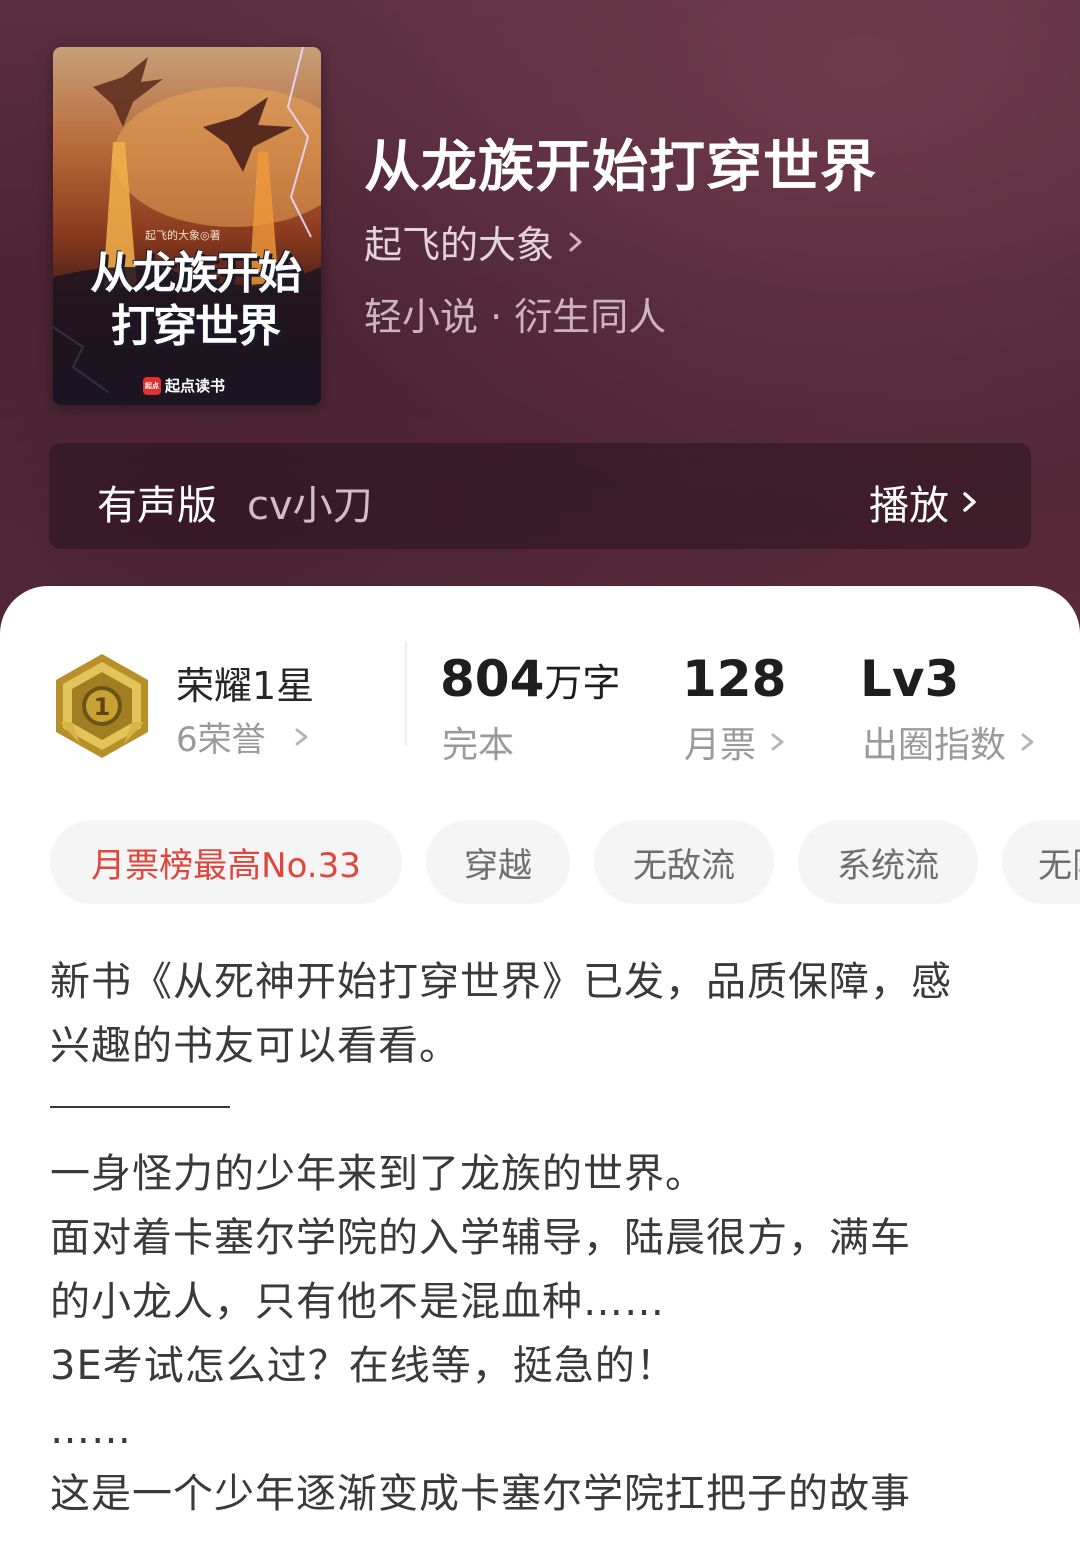 The width and height of the screenshot is (1080, 1545). What do you see at coordinates (498, 862) in the screenshot?
I see `tag-item: 穿越` at bounding box center [498, 862].